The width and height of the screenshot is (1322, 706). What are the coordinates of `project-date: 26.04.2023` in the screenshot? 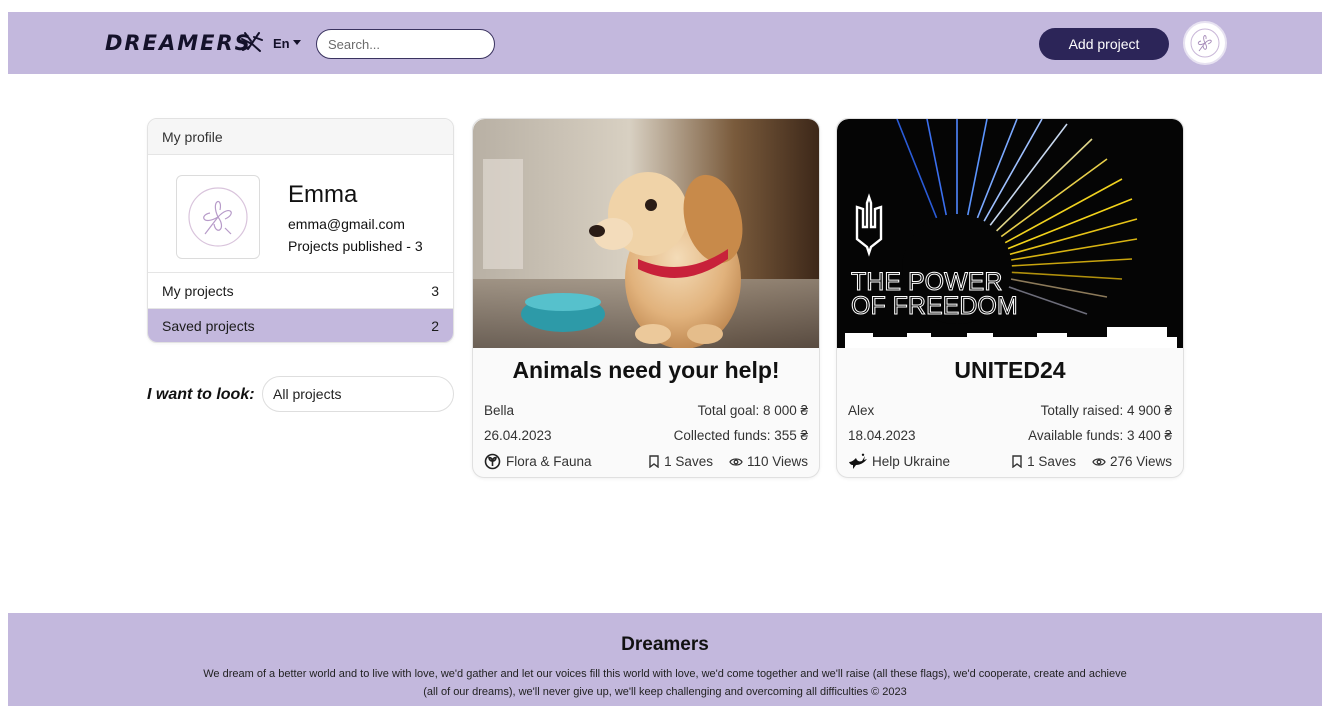 It's located at (518, 435).